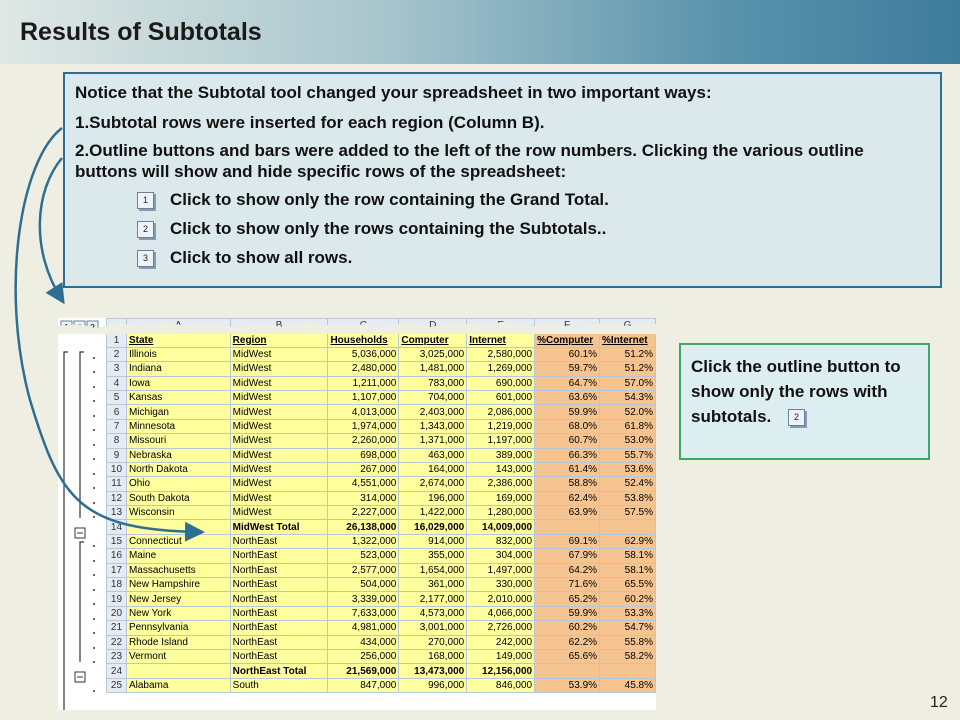  I want to click on arrow-to-subtotal-row, so click(109, 334).